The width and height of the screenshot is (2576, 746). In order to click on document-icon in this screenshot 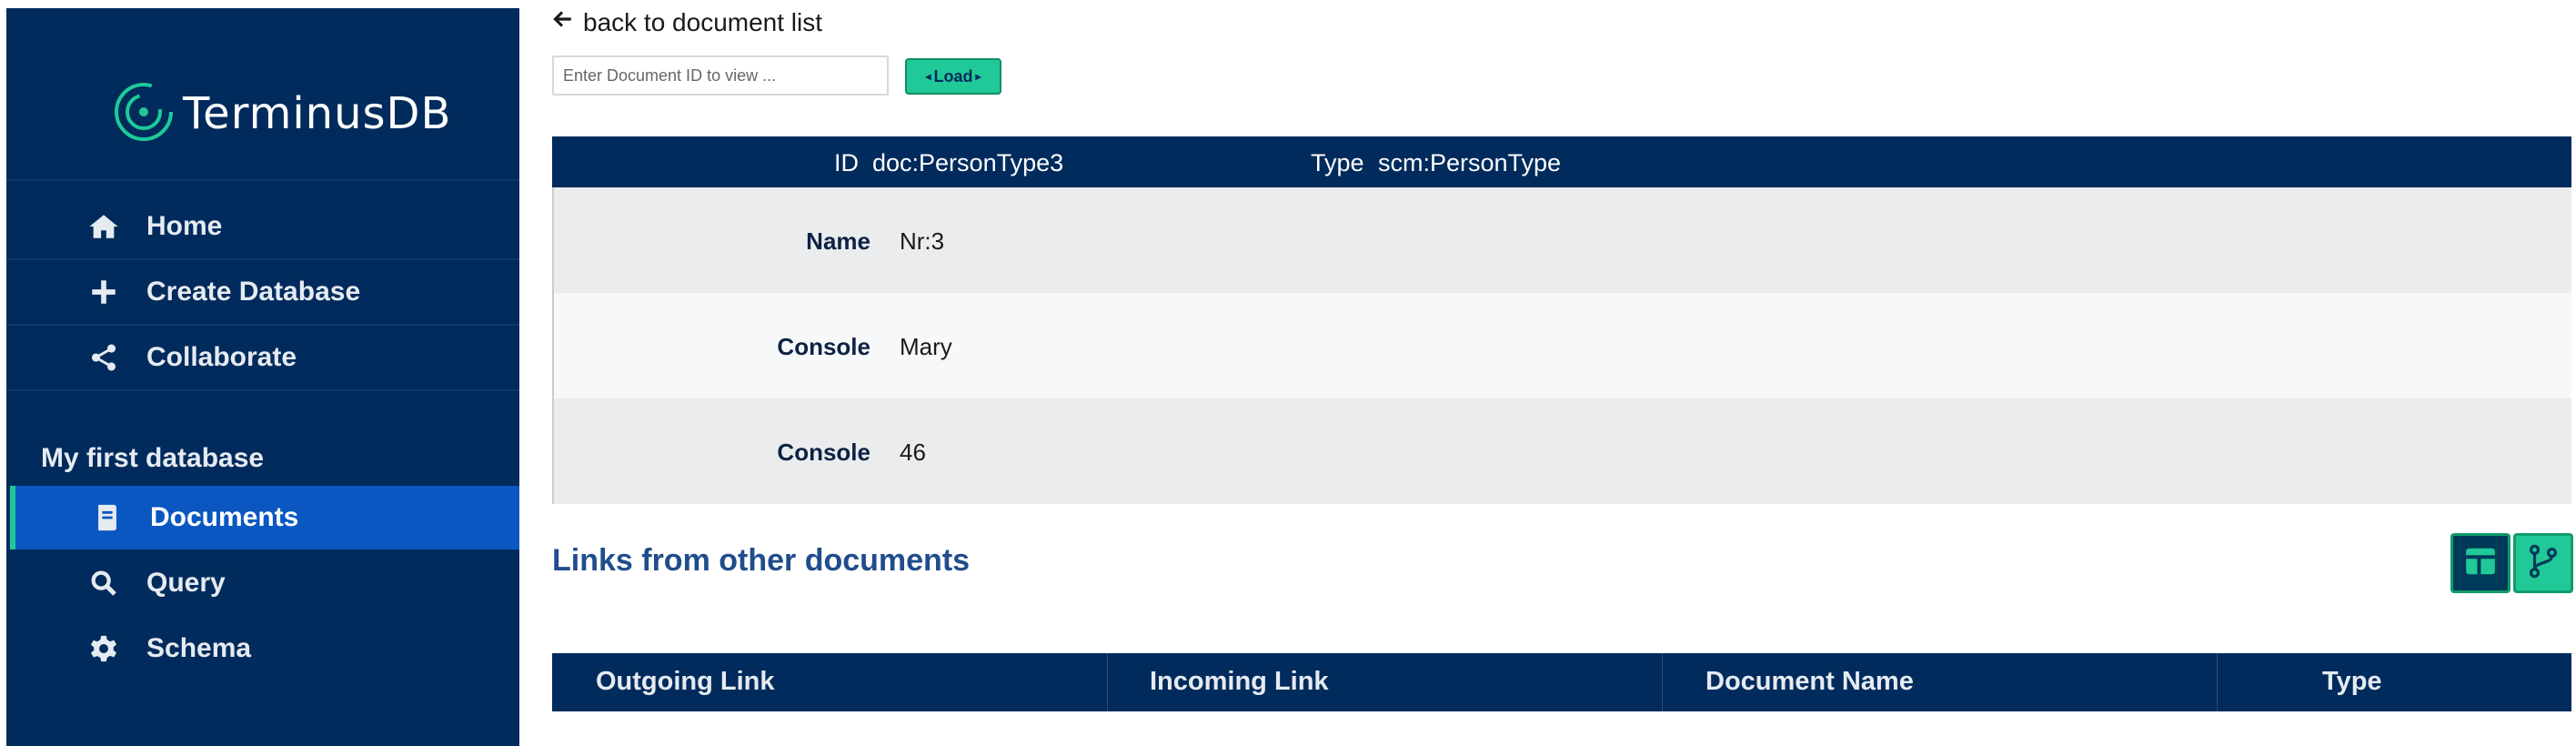, I will do `click(107, 518)`.